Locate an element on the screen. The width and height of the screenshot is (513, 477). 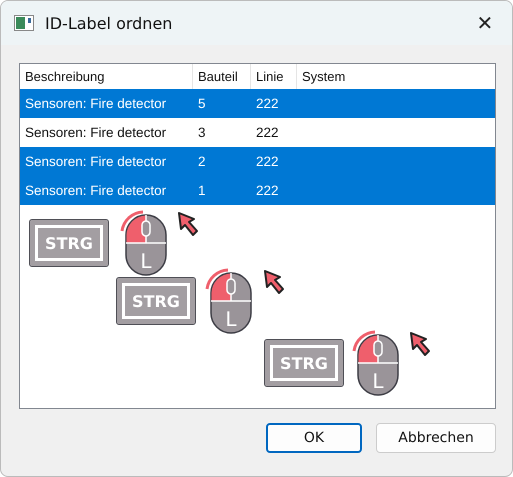
column-header: System is located at coordinates (396, 76).